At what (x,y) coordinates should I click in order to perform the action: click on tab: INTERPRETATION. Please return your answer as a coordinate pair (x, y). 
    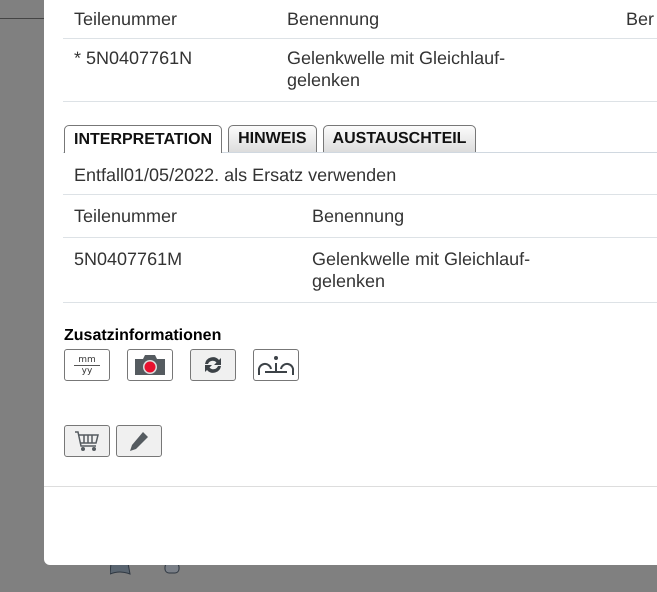
    Looking at the image, I should click on (143, 139).